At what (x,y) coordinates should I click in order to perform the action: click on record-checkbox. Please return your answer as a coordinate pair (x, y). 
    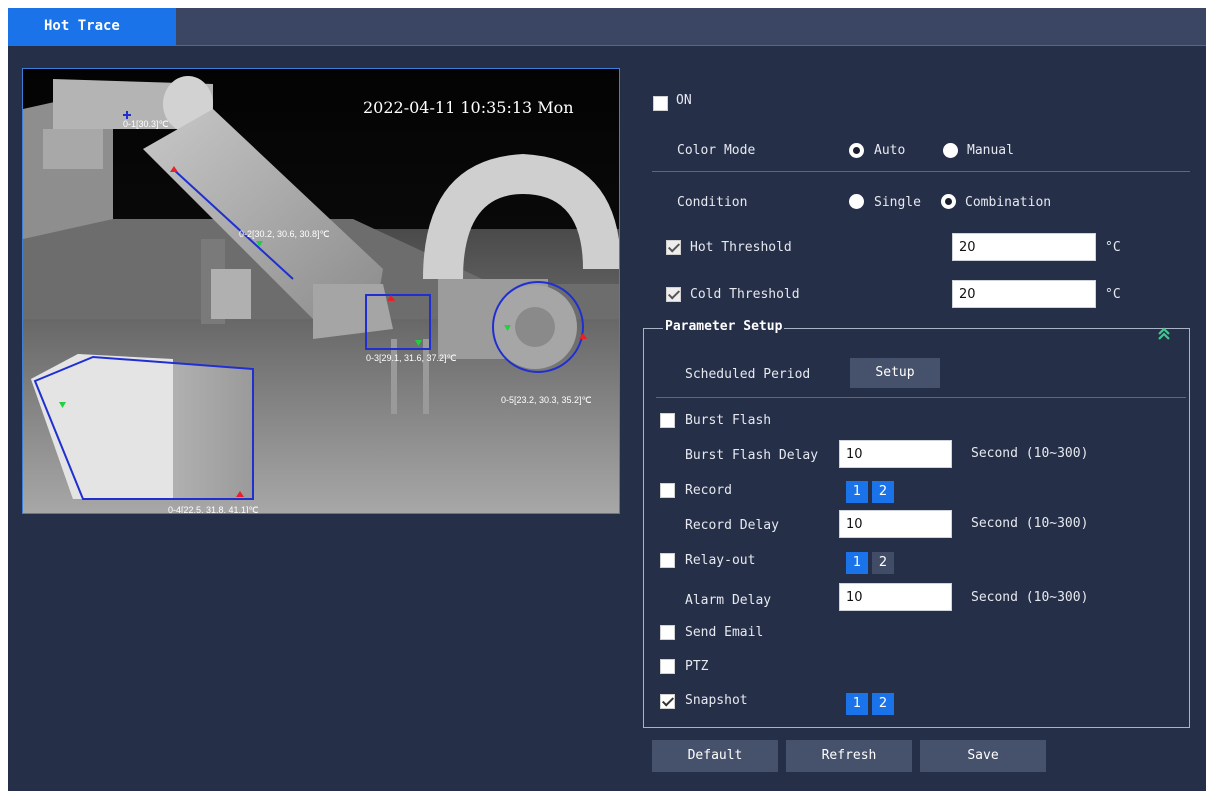
    Looking at the image, I should click on (667, 490).